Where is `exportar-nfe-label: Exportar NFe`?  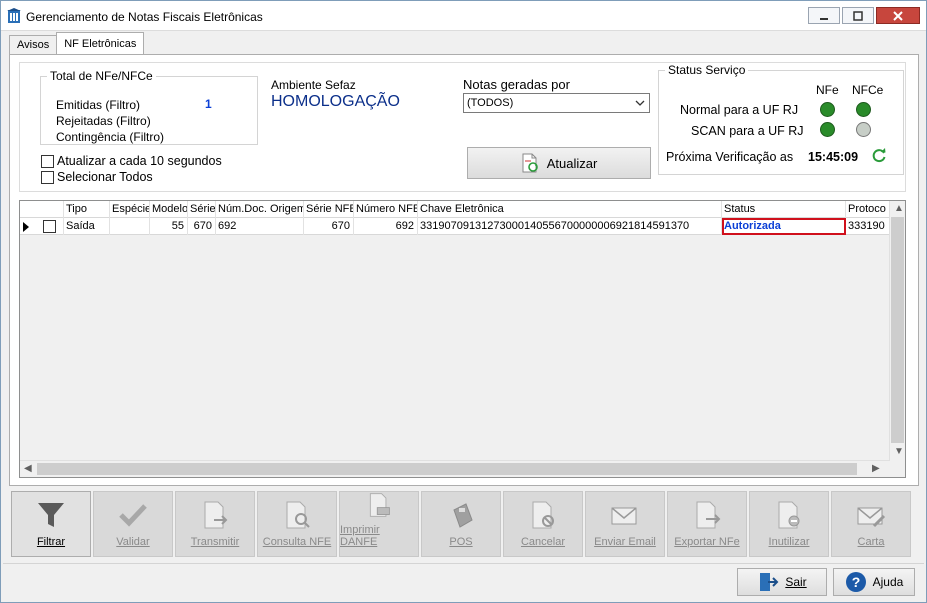 exportar-nfe-label: Exportar NFe is located at coordinates (707, 542).